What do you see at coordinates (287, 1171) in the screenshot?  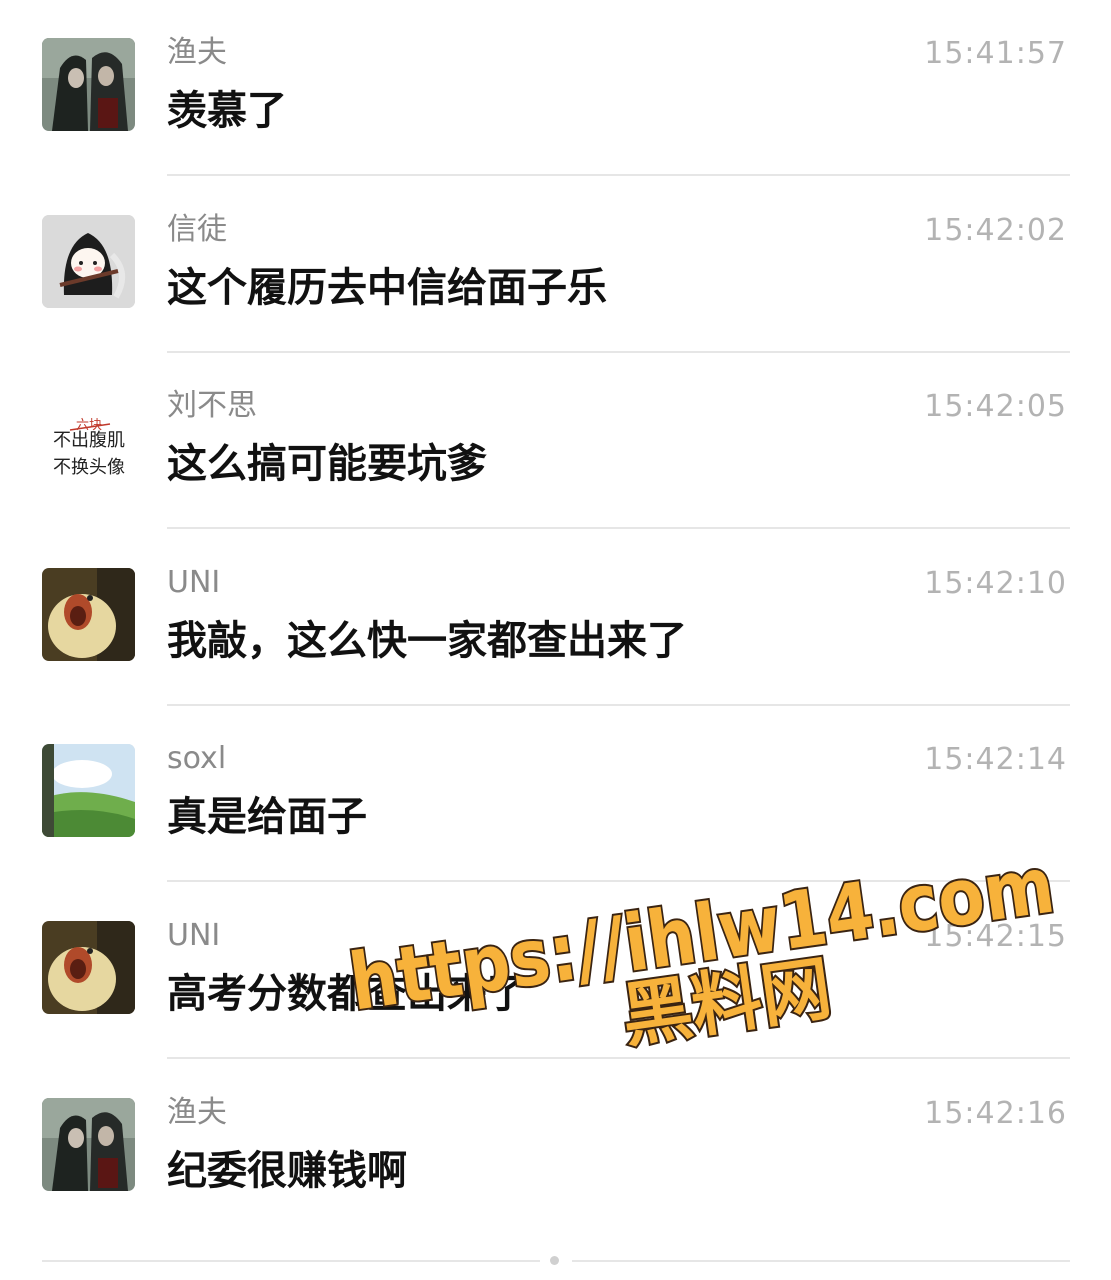 I see `message-text: 纪委很赚钱啊` at bounding box center [287, 1171].